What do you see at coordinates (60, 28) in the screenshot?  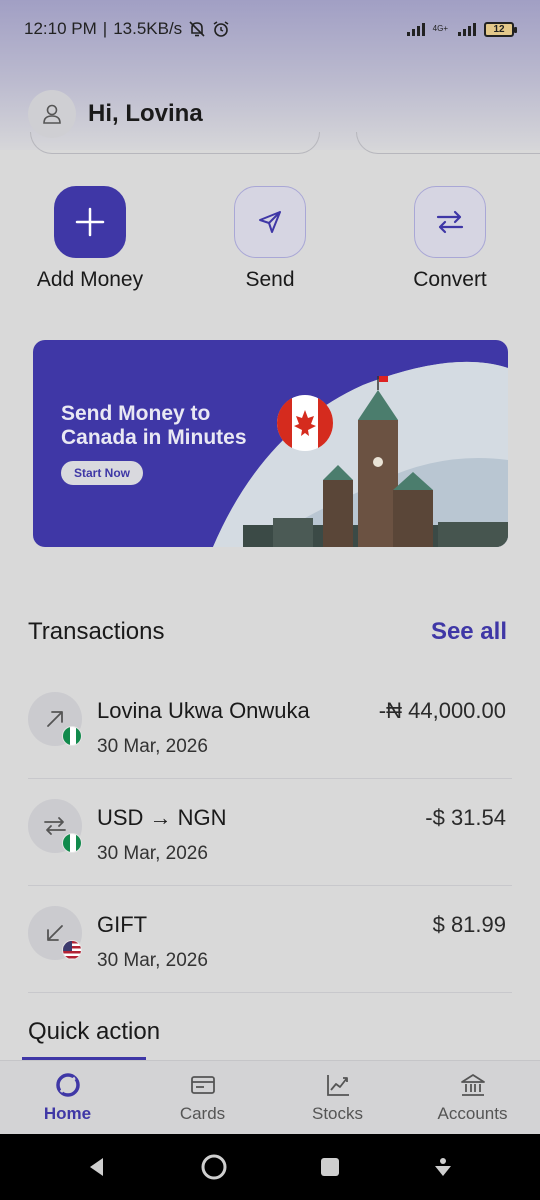 I see `status-time: 12:10 PM` at bounding box center [60, 28].